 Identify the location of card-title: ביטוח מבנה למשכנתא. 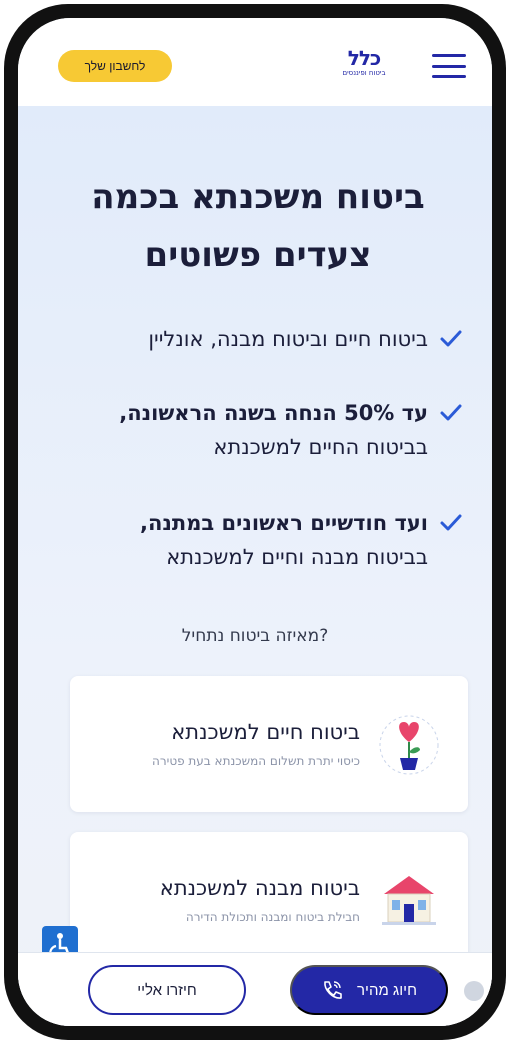
(259, 888).